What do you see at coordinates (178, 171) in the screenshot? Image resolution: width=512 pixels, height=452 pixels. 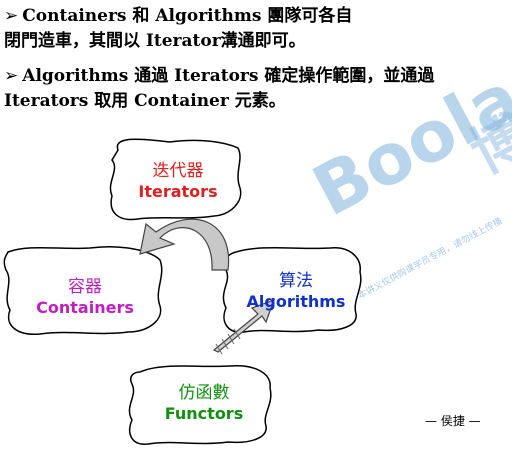 I see `iterators-zh: 迭代器` at bounding box center [178, 171].